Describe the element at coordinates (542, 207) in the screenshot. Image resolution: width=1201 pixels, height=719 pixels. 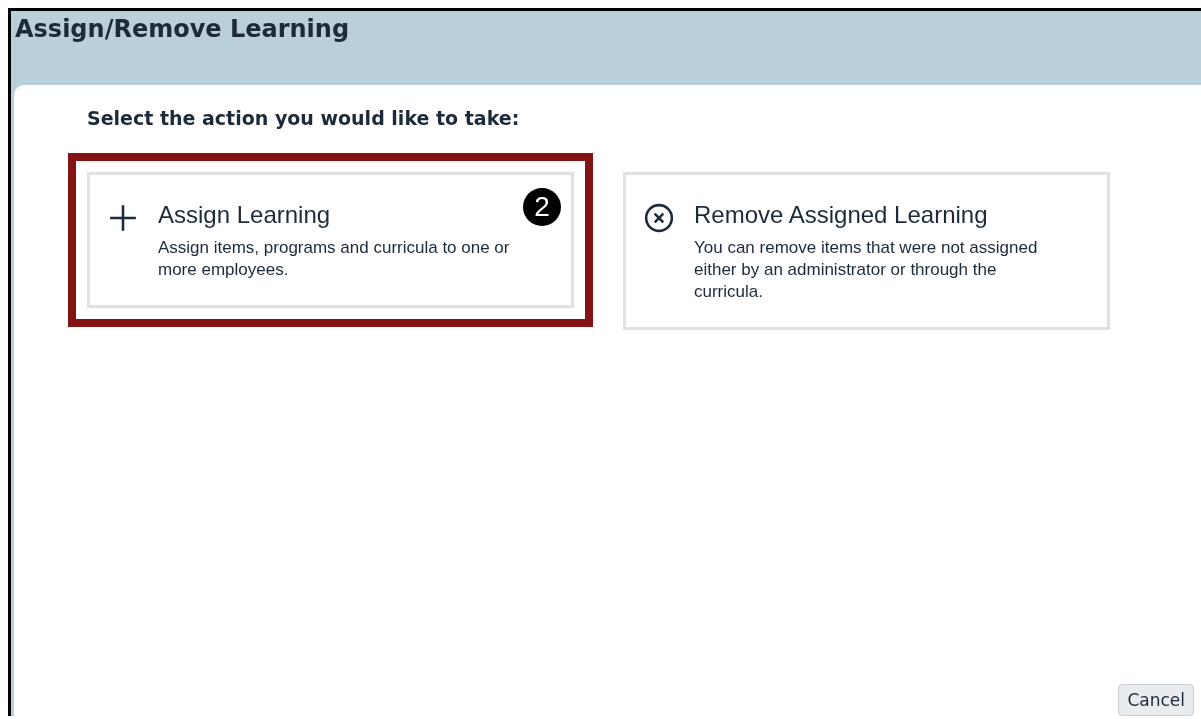
I see `step-badge: 2` at that location.